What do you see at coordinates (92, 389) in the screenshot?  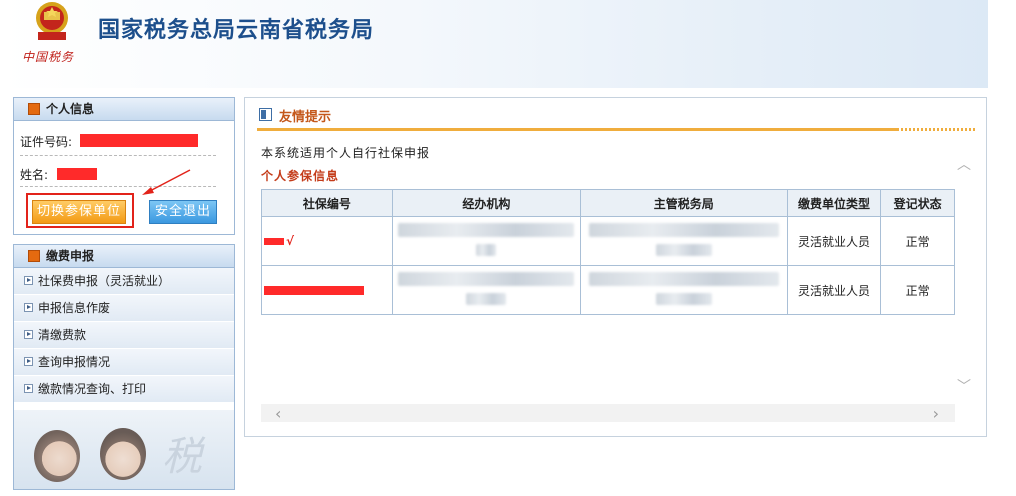 I see `menu-item-label: 缴款情况查询、打印` at bounding box center [92, 389].